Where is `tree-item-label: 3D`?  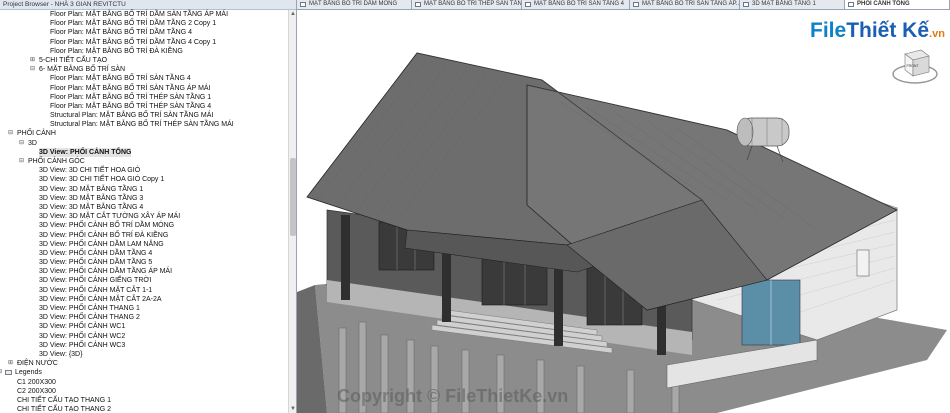 tree-item-label: 3D is located at coordinates (32, 143).